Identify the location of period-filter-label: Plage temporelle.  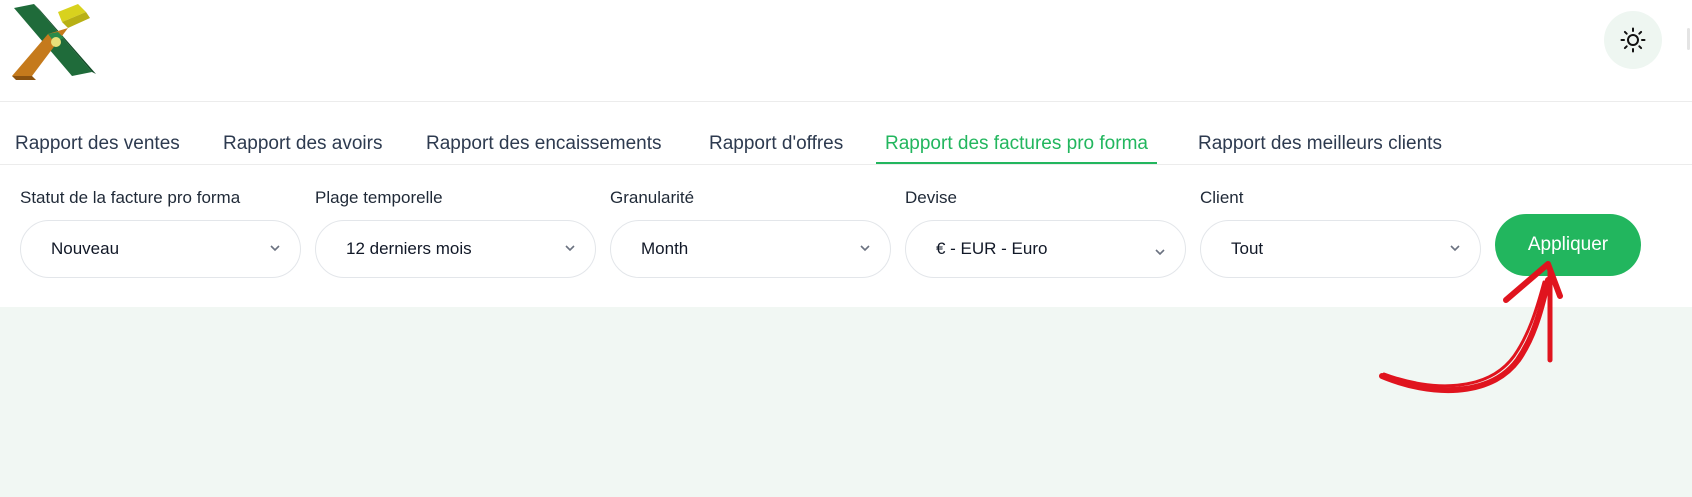
(379, 197).